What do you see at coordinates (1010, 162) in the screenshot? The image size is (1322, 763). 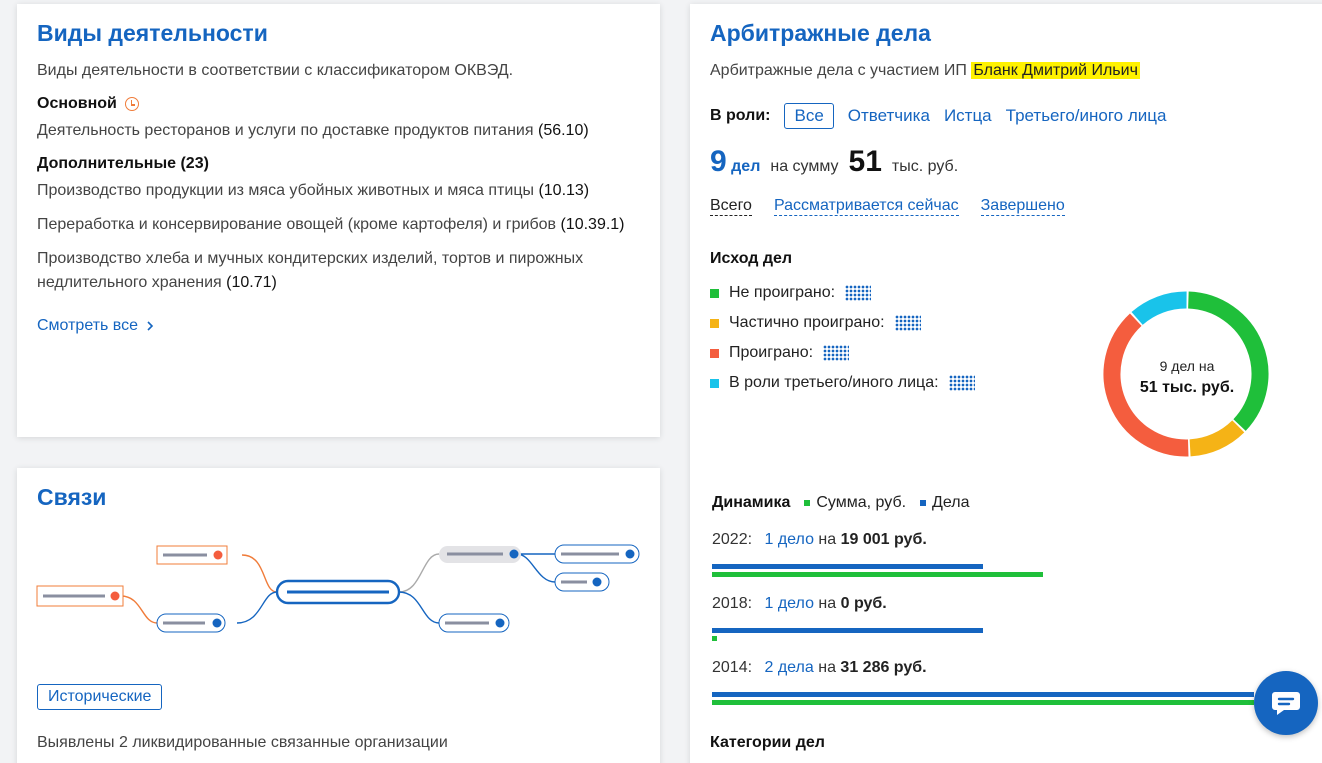 I see `cases-totals: 9 дел на сумму 51 тыс. руб.` at bounding box center [1010, 162].